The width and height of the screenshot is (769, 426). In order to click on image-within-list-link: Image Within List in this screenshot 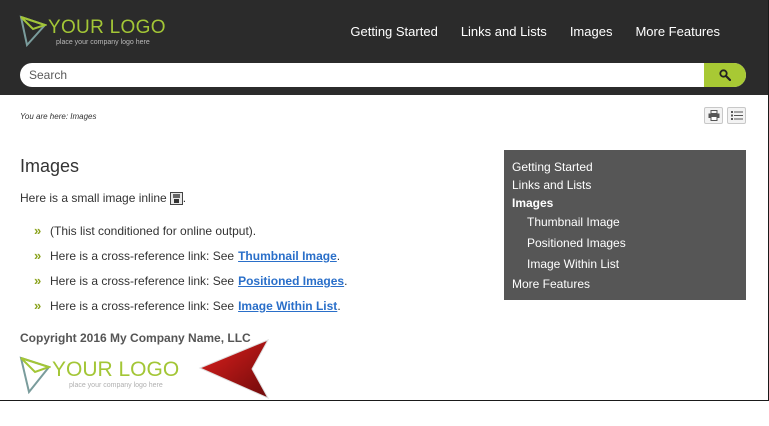, I will do `click(287, 309)`.